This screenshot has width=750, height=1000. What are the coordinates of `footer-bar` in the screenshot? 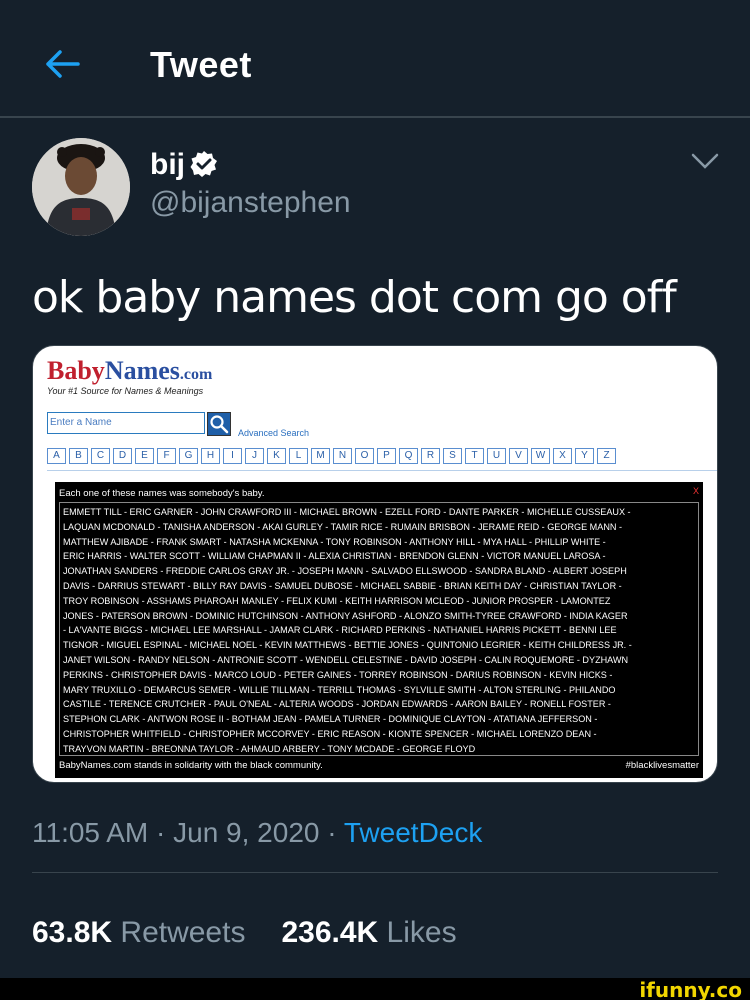 It's located at (375, 989).